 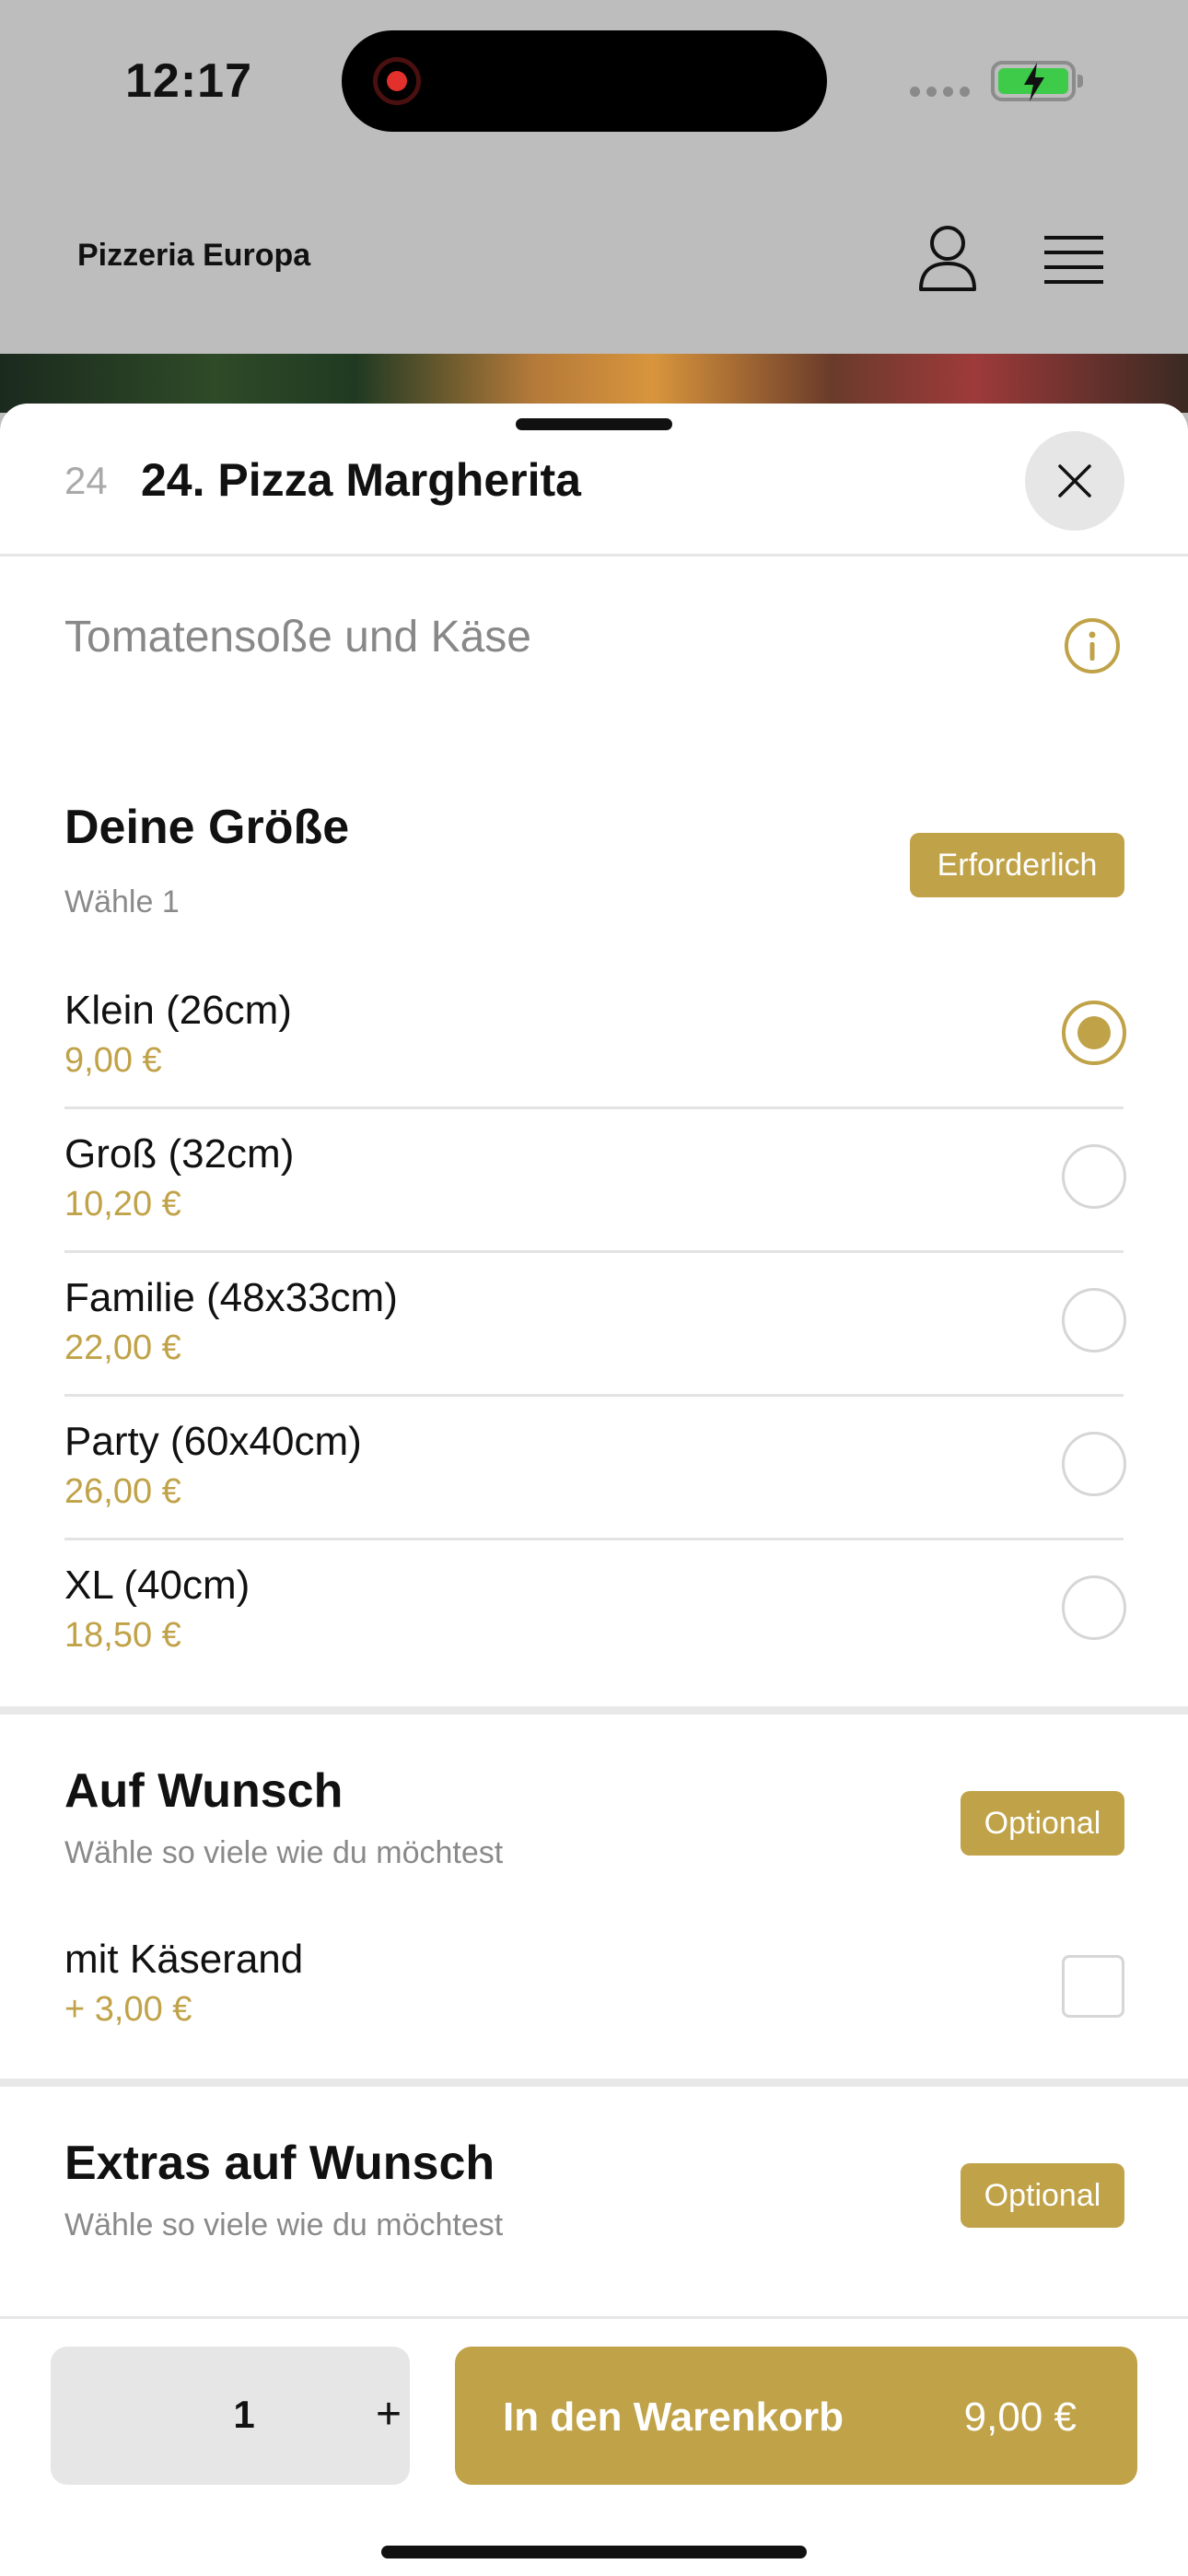 I want to click on wish-section-subtitle: Wähle so viele wie du möchtest, so click(x=284, y=1852).